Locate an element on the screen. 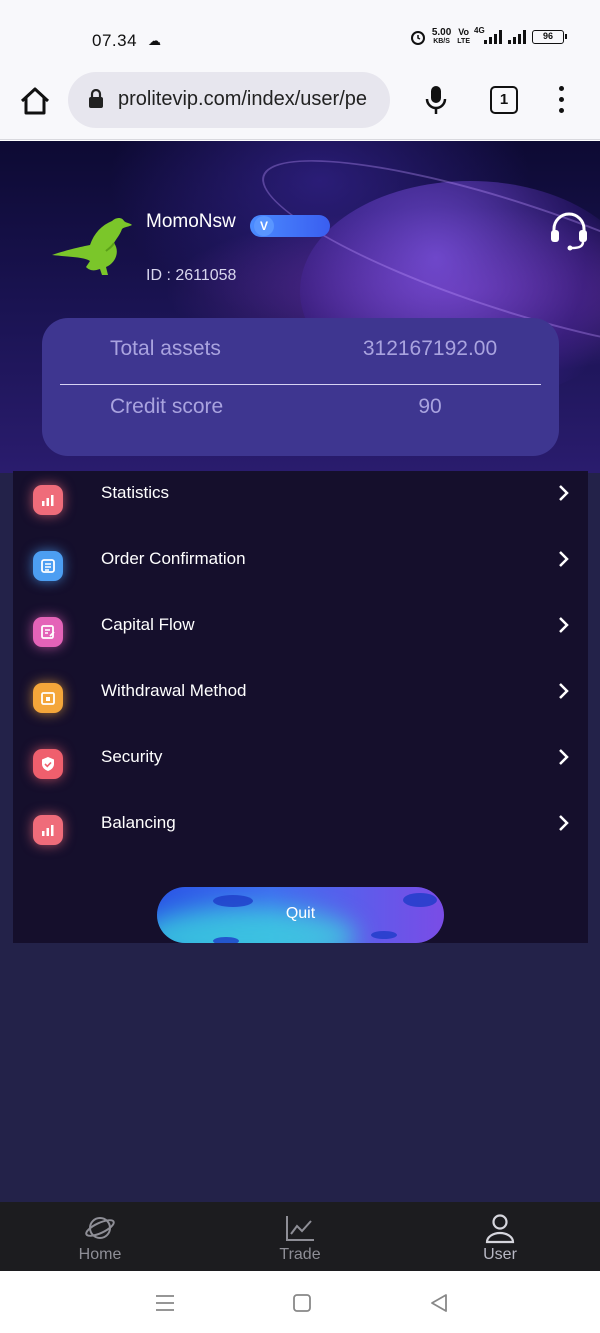 This screenshot has height=1333, width=600. url-text: prolitevip.com/index/user/pe is located at coordinates (243, 99).